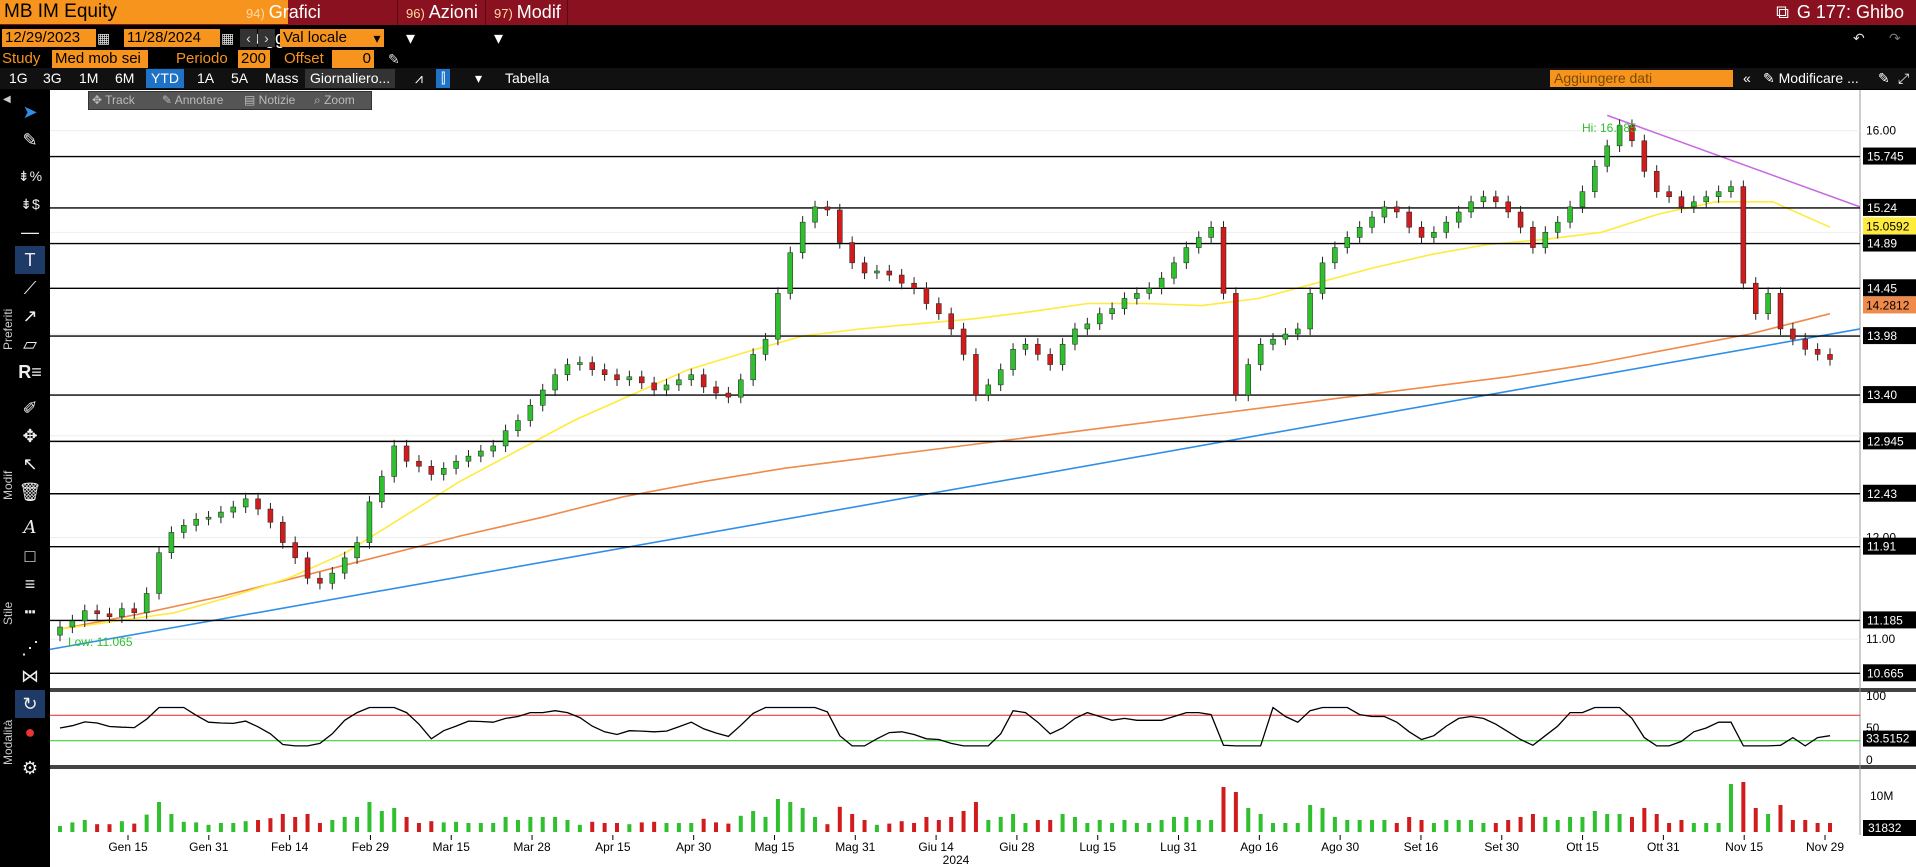 The width and height of the screenshot is (1916, 867). I want to click on annotate-button: ✎ Annotare, so click(192, 100).